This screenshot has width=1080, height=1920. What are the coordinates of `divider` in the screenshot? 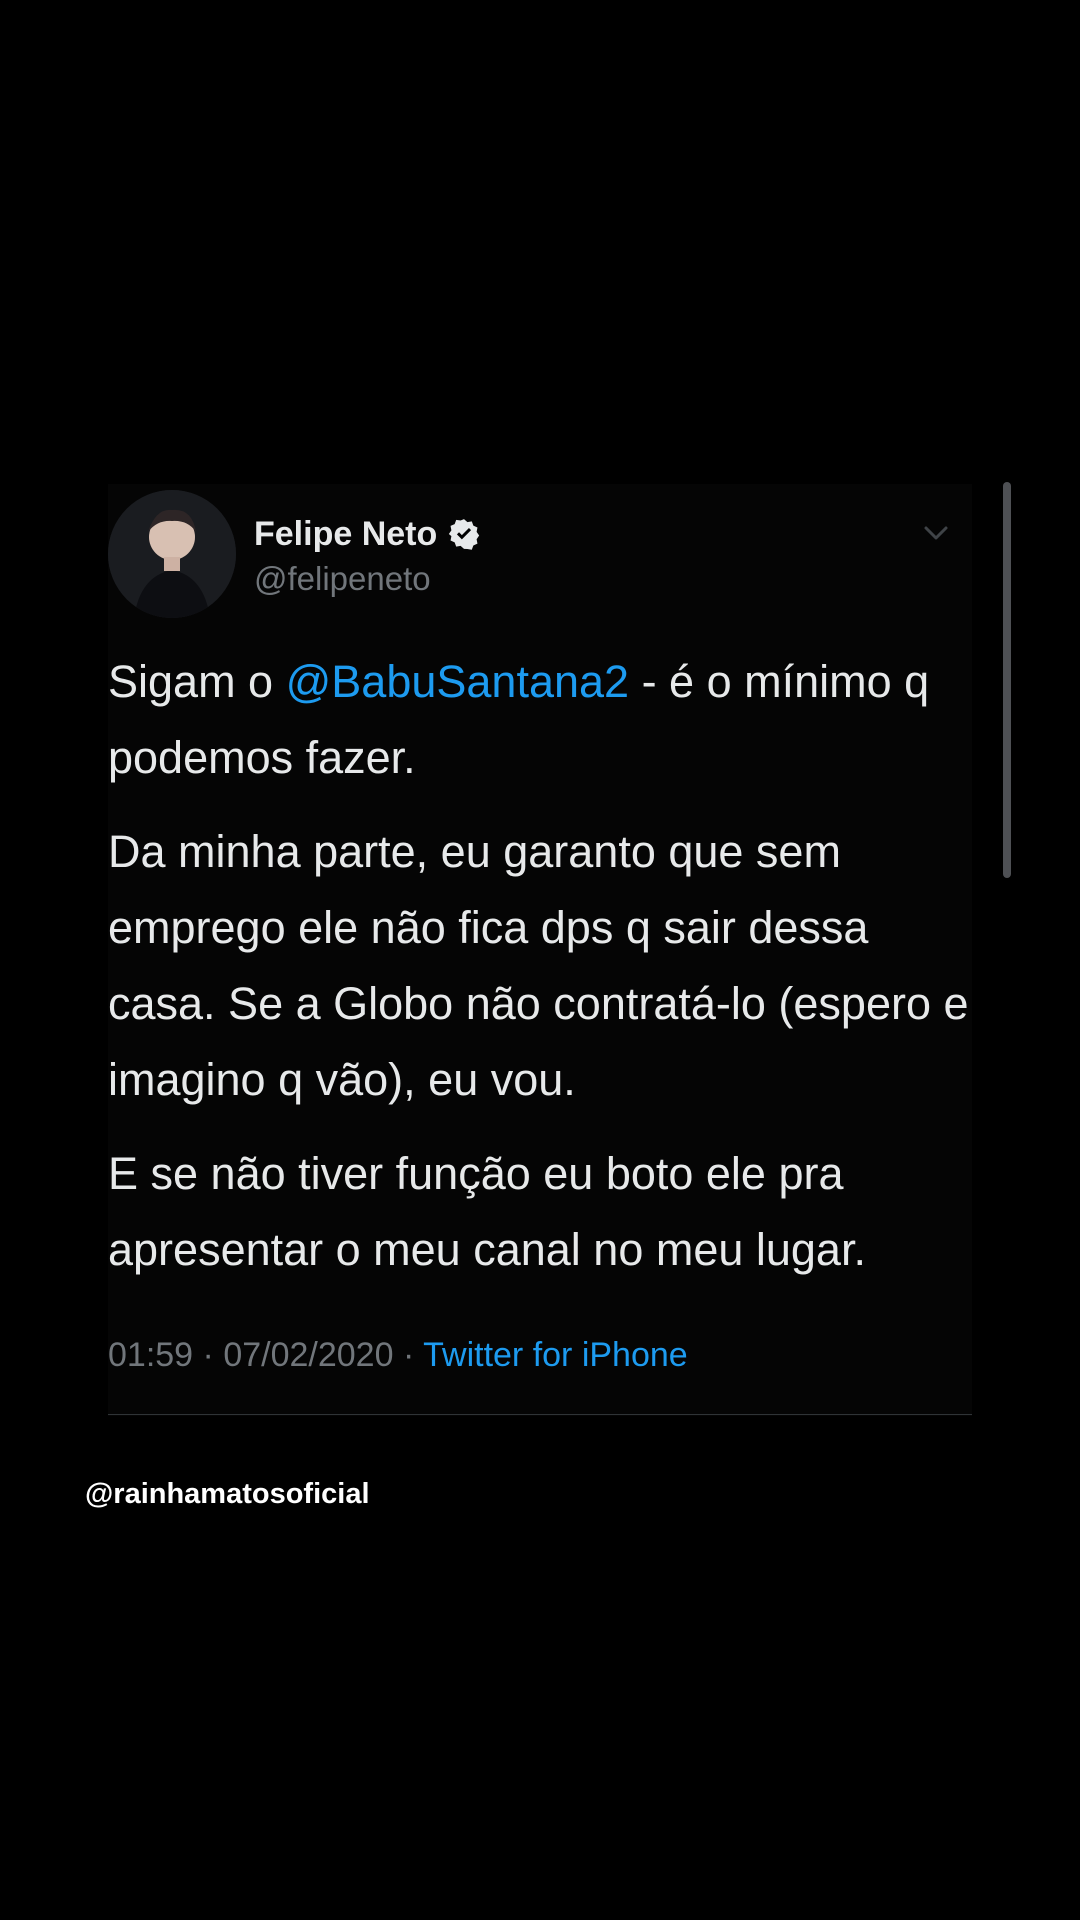 It's located at (540, 1414).